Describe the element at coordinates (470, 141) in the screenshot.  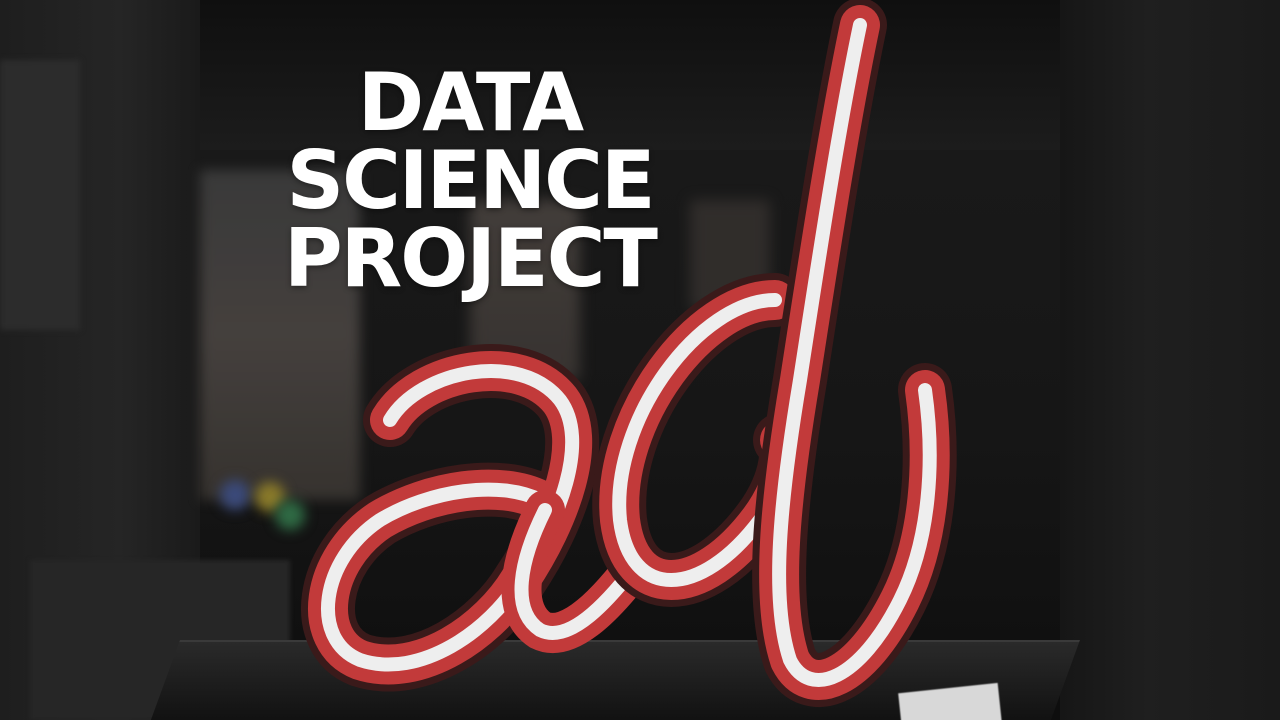
I see `headline-line-1: DATA SCIENCE` at that location.